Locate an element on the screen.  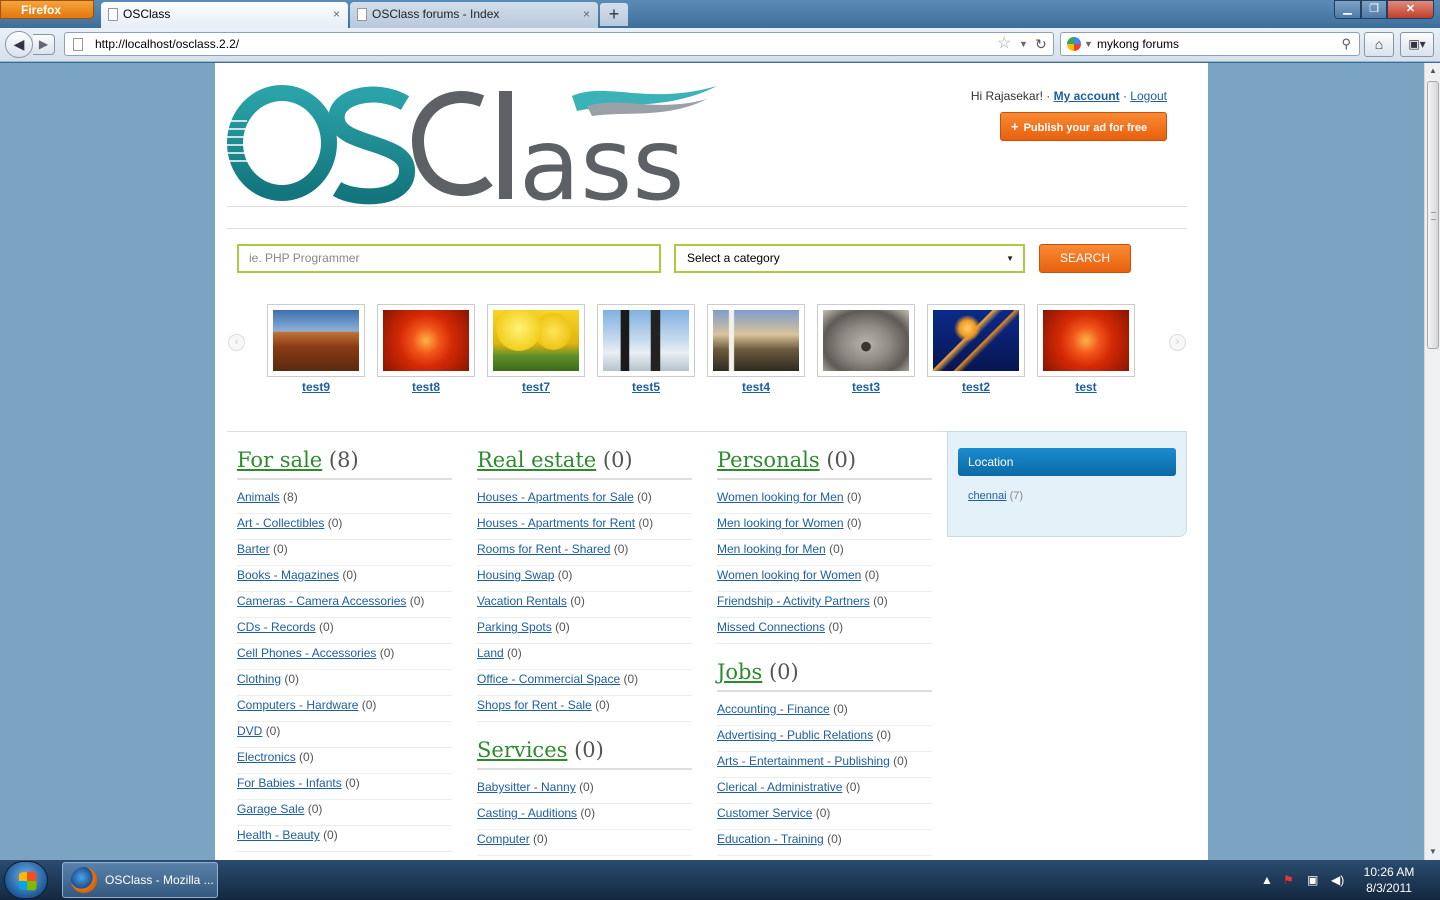
subcategory-link: Accounting - Finance is located at coordinates (773, 709).